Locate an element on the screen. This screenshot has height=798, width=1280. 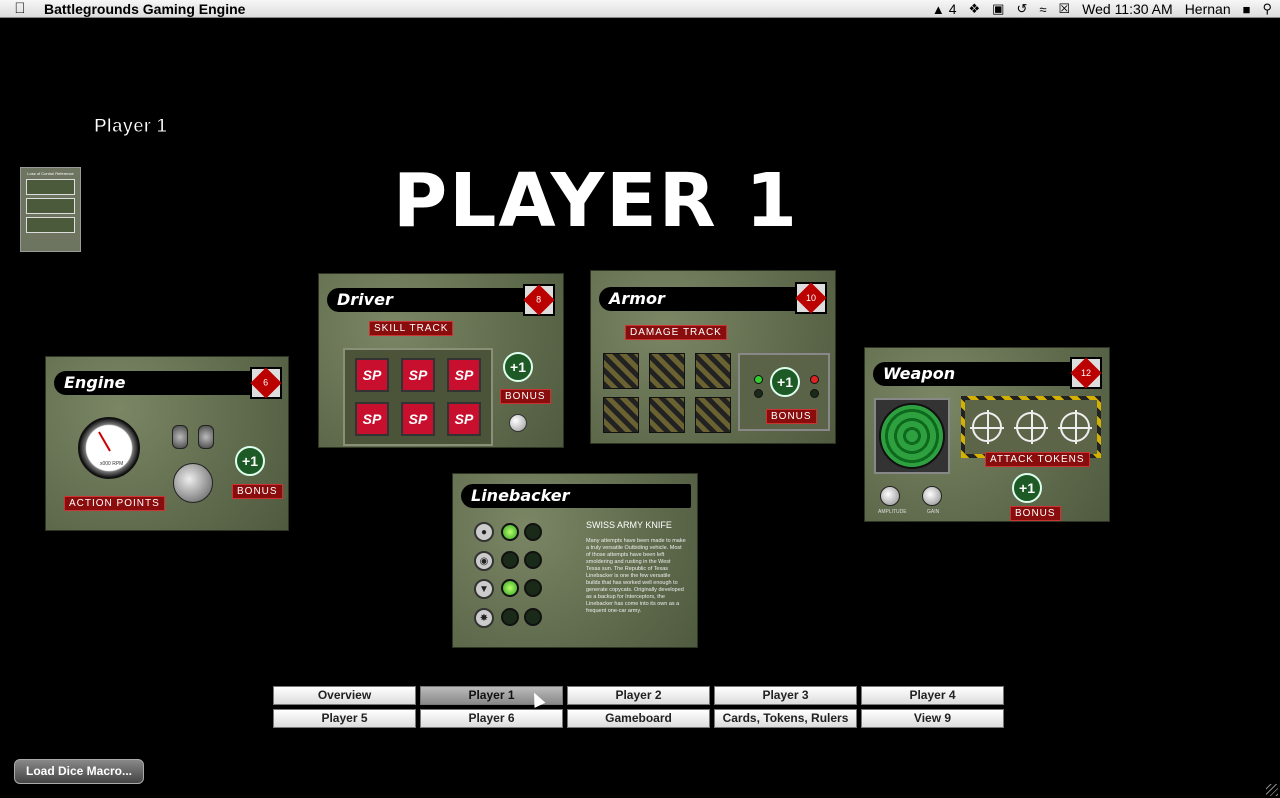
gauge-label: x000 RPM is located at coordinates (112, 464).